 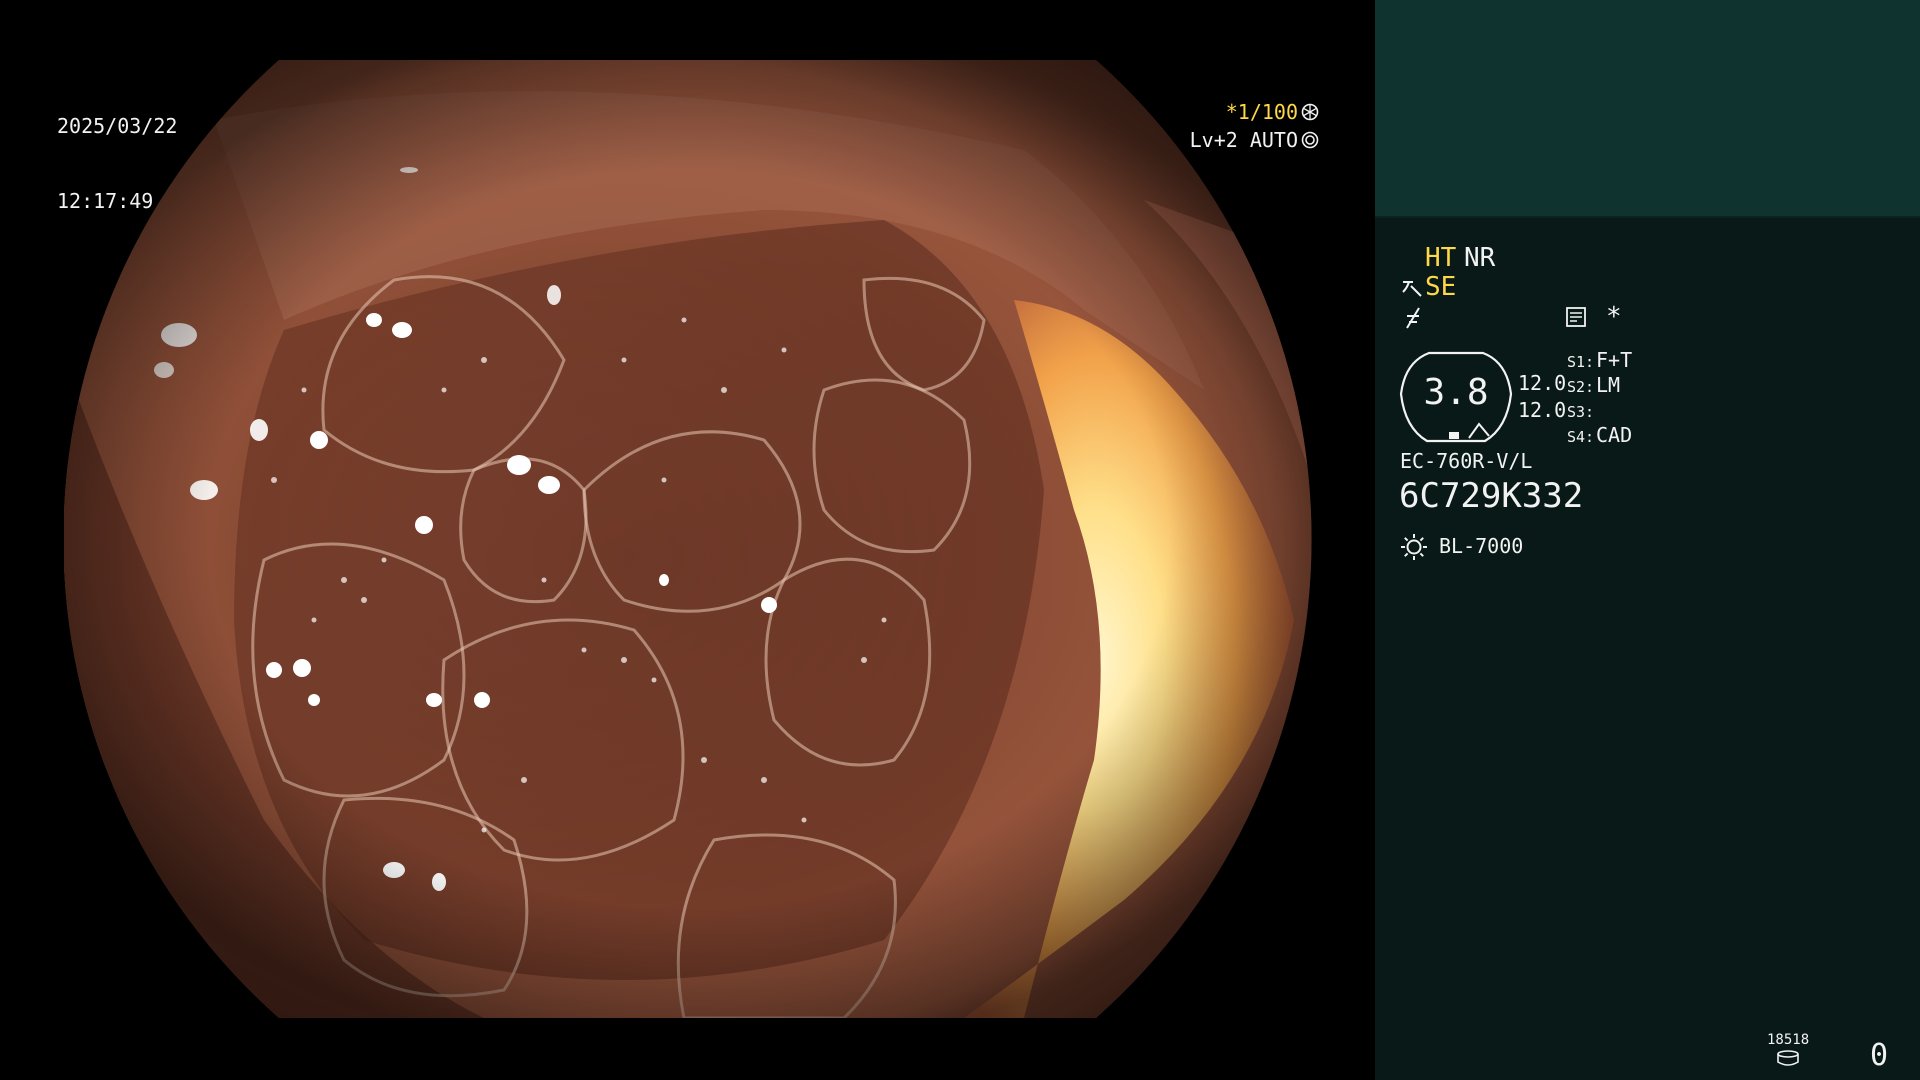 I want to click on switch-4-value: CAD, so click(x=1614, y=435).